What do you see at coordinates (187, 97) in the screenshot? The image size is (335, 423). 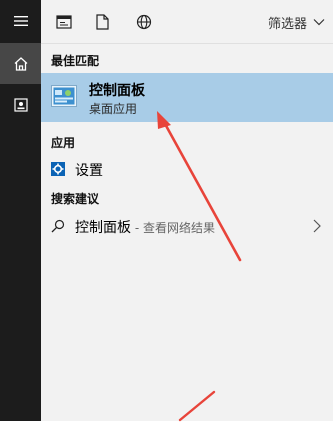 I see `best-match-result: 控制面板 桌面应用` at bounding box center [187, 97].